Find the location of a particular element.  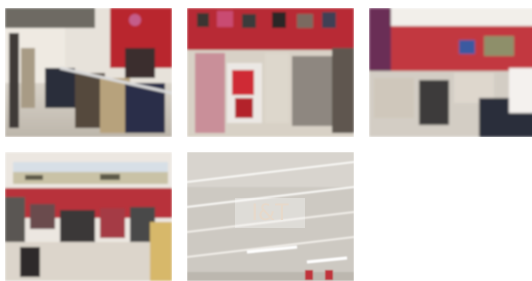

photo-thumbnail-5: I&T is located at coordinates (270, 216).